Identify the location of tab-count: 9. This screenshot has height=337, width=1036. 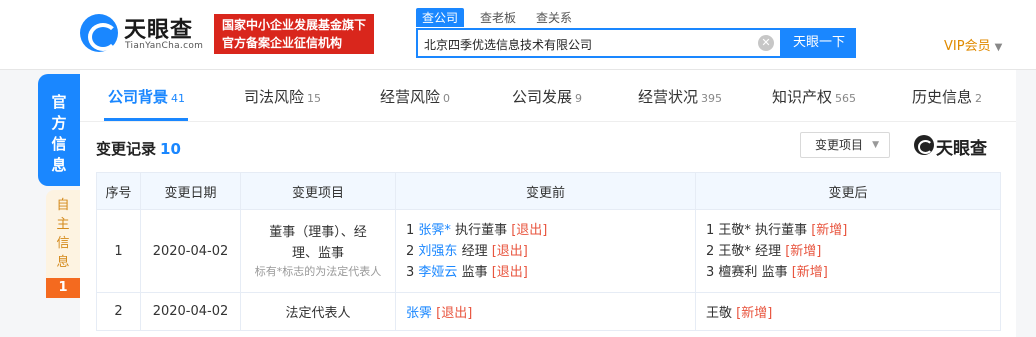
(579, 98).